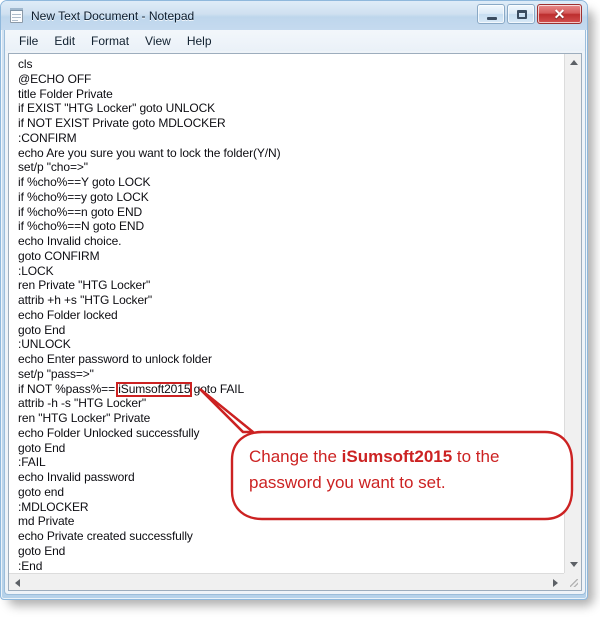 The height and width of the screenshot is (625, 600). I want to click on menu-bar: File Edit Format View Help, so click(295, 40).